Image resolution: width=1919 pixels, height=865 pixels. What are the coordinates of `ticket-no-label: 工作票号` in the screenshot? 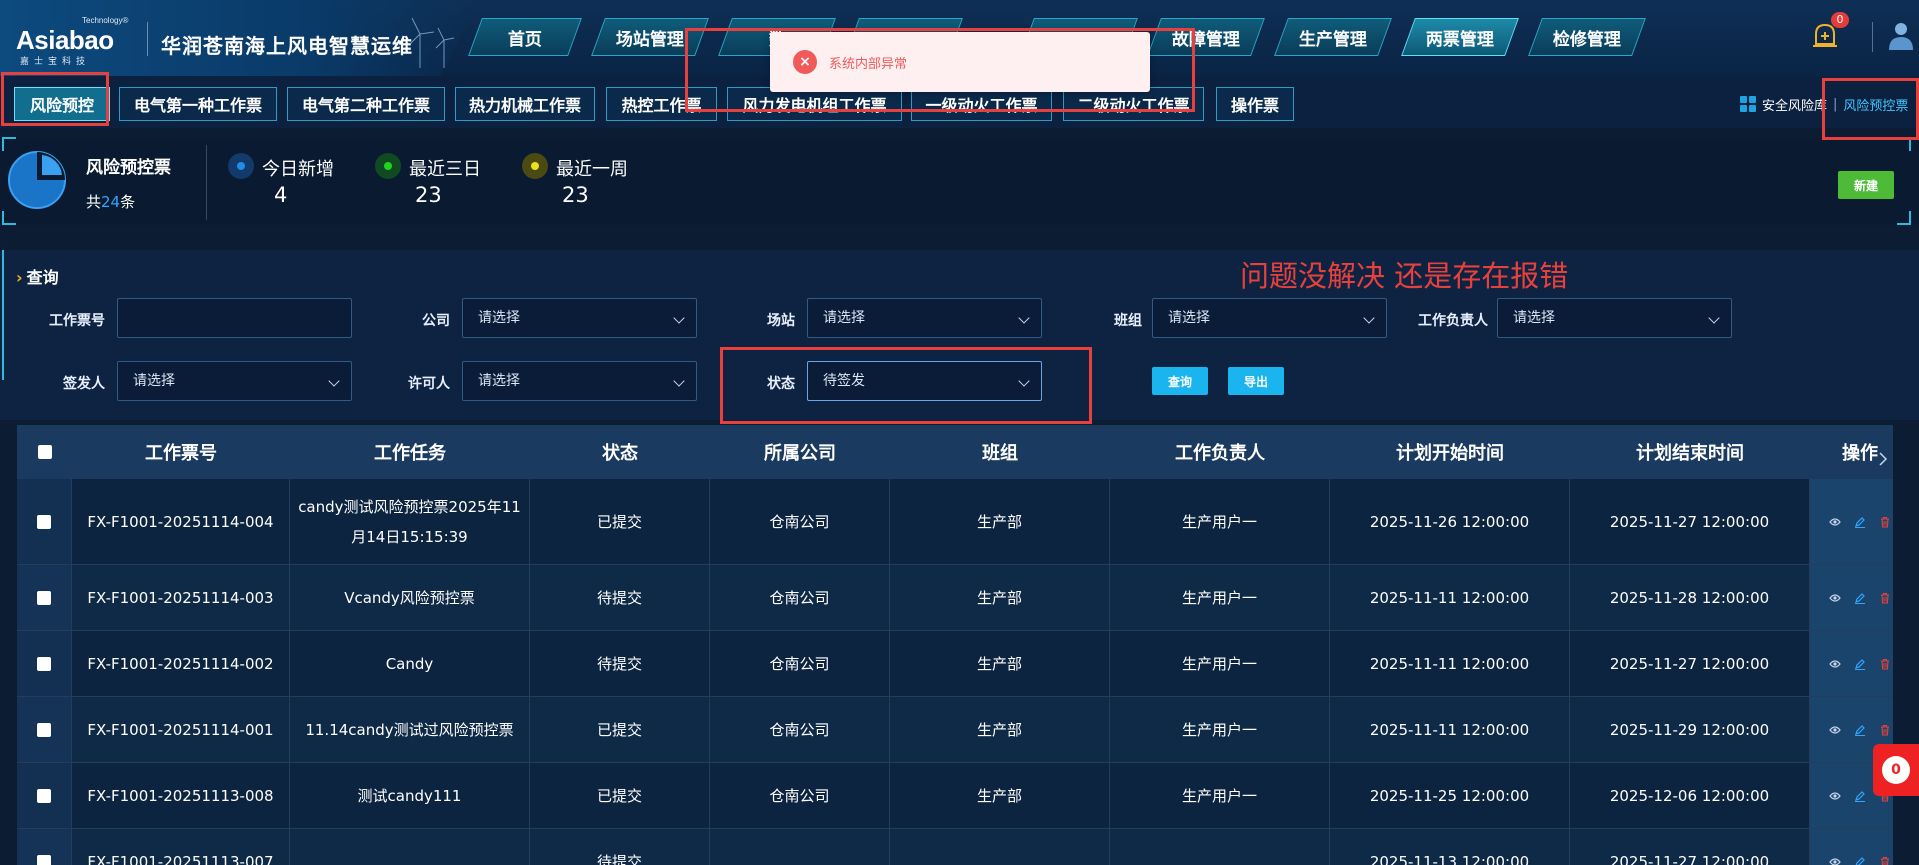 It's located at (77, 321).